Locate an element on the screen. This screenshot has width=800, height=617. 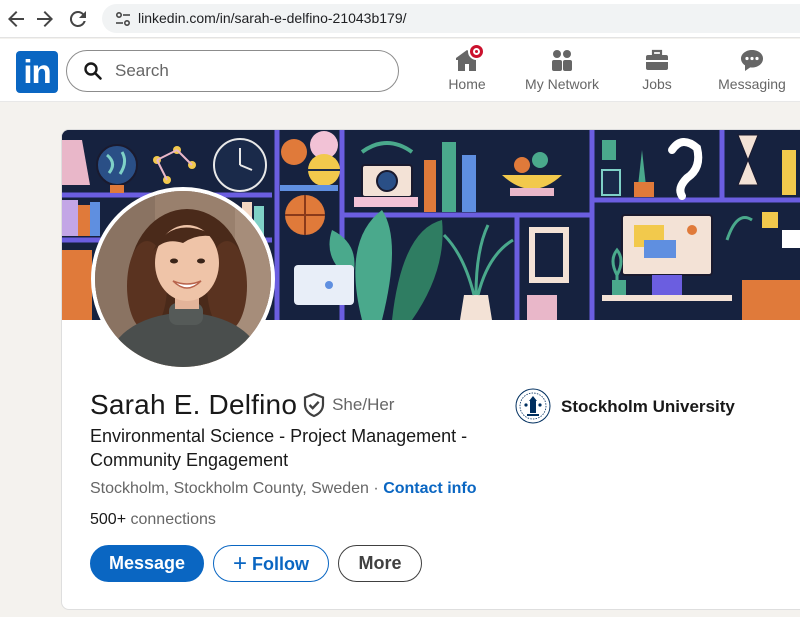
back-button is located at coordinates (16, 19).